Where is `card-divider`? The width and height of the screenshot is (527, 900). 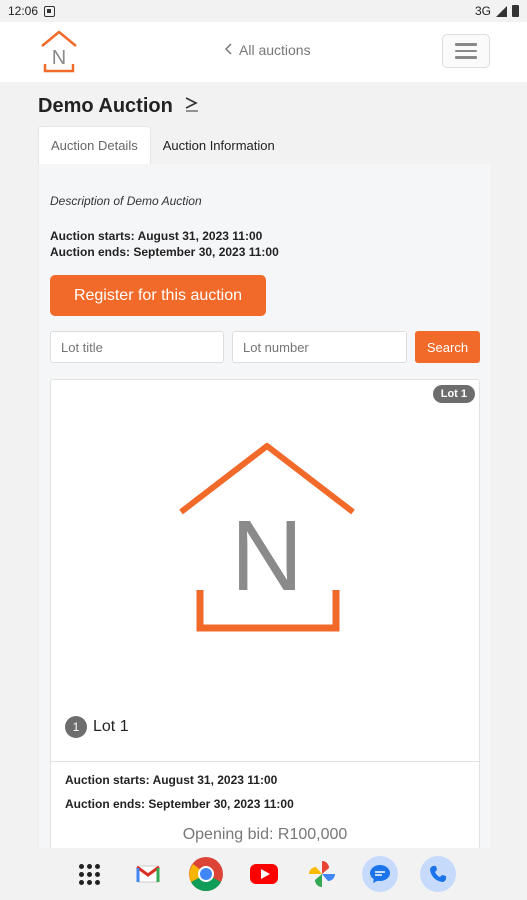
card-divider is located at coordinates (265, 761).